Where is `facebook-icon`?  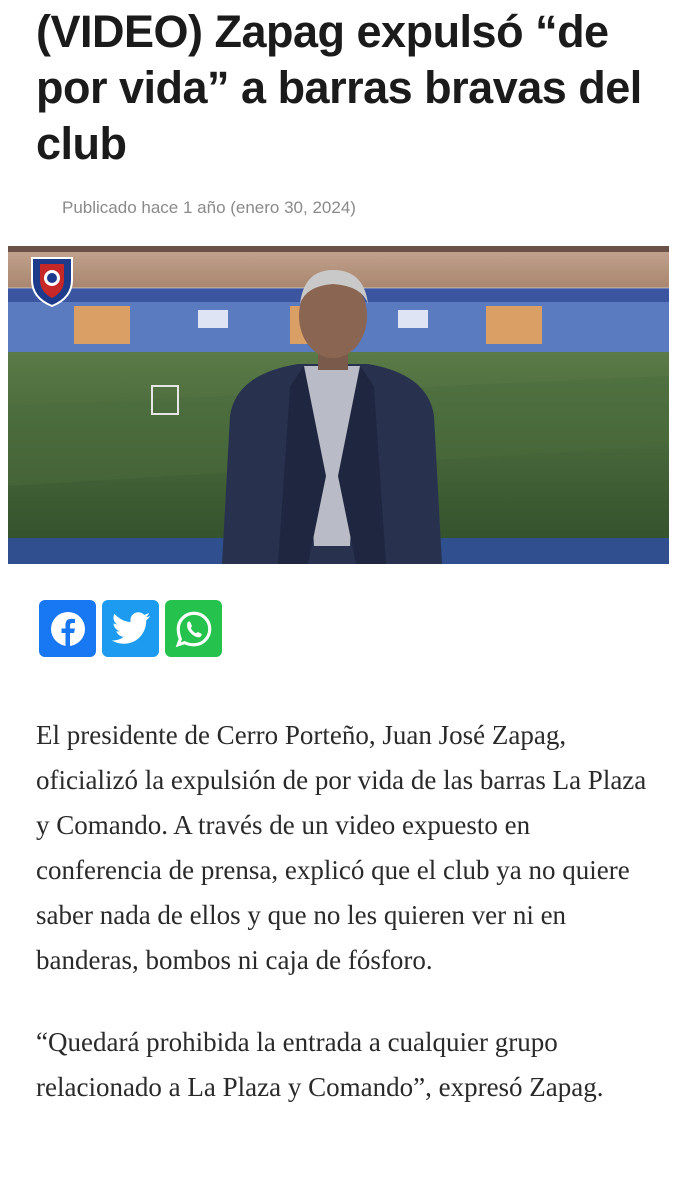 facebook-icon is located at coordinates (67, 628).